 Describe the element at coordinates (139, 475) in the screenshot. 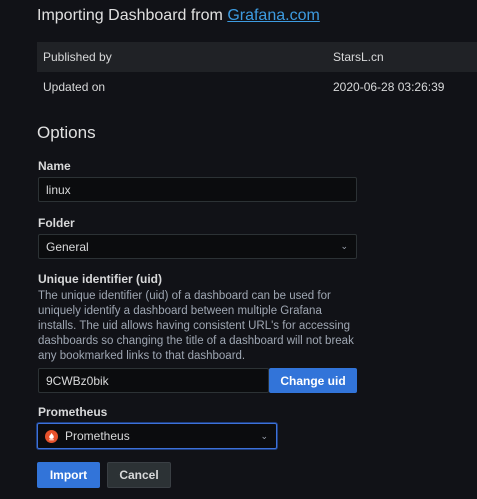

I see `cancel-button: Cancel` at that location.